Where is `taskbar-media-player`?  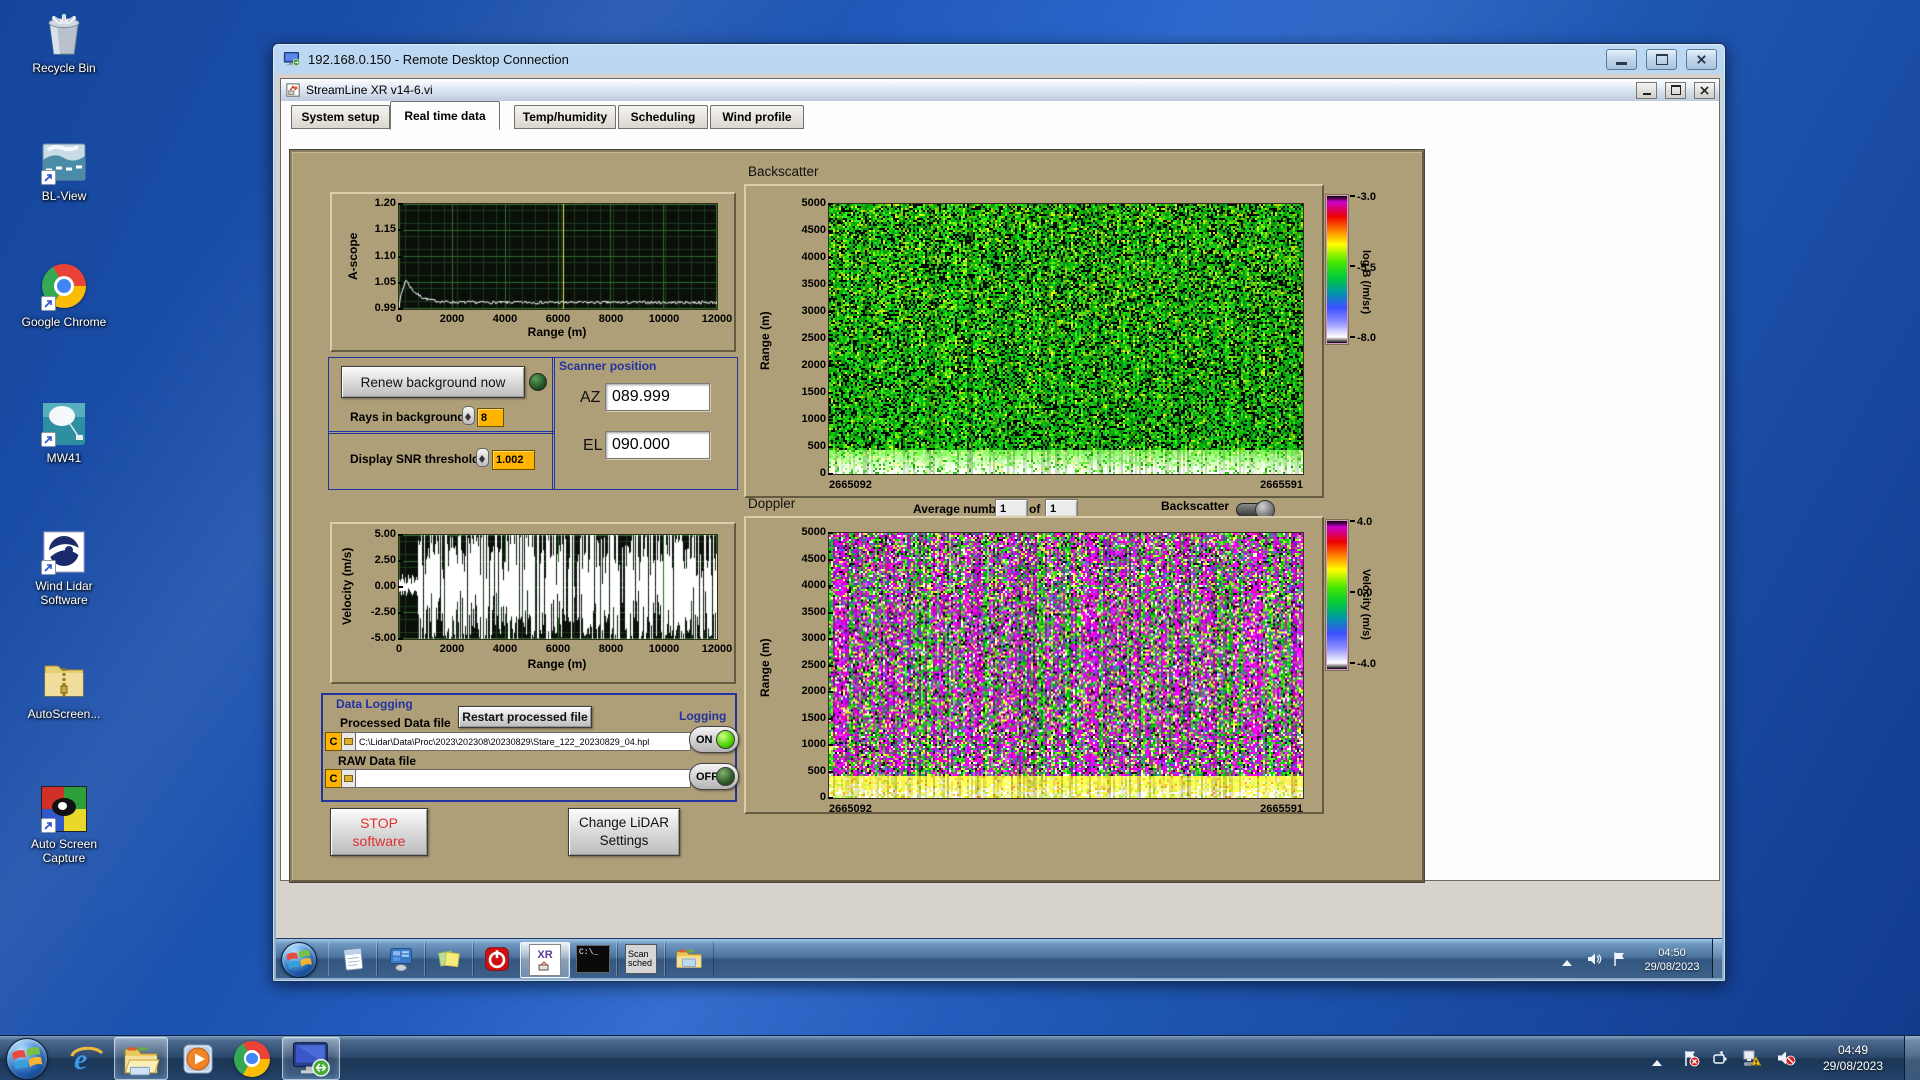 taskbar-media-player is located at coordinates (198, 1058).